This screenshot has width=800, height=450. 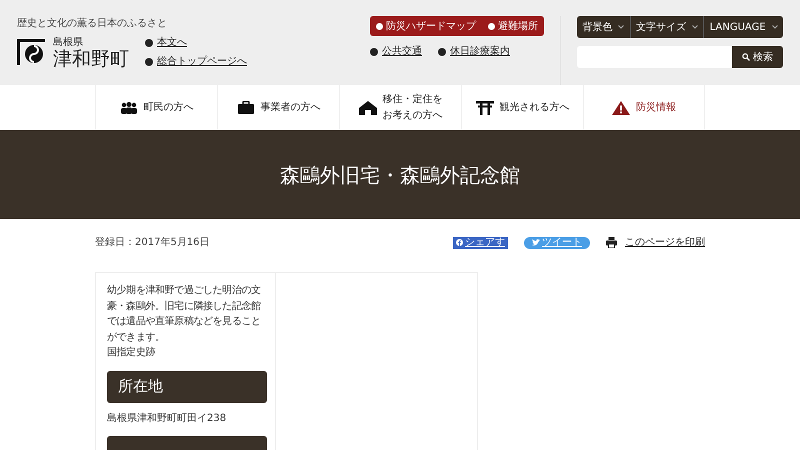 I want to click on skip-link: 総合トップページへ, so click(x=202, y=61).